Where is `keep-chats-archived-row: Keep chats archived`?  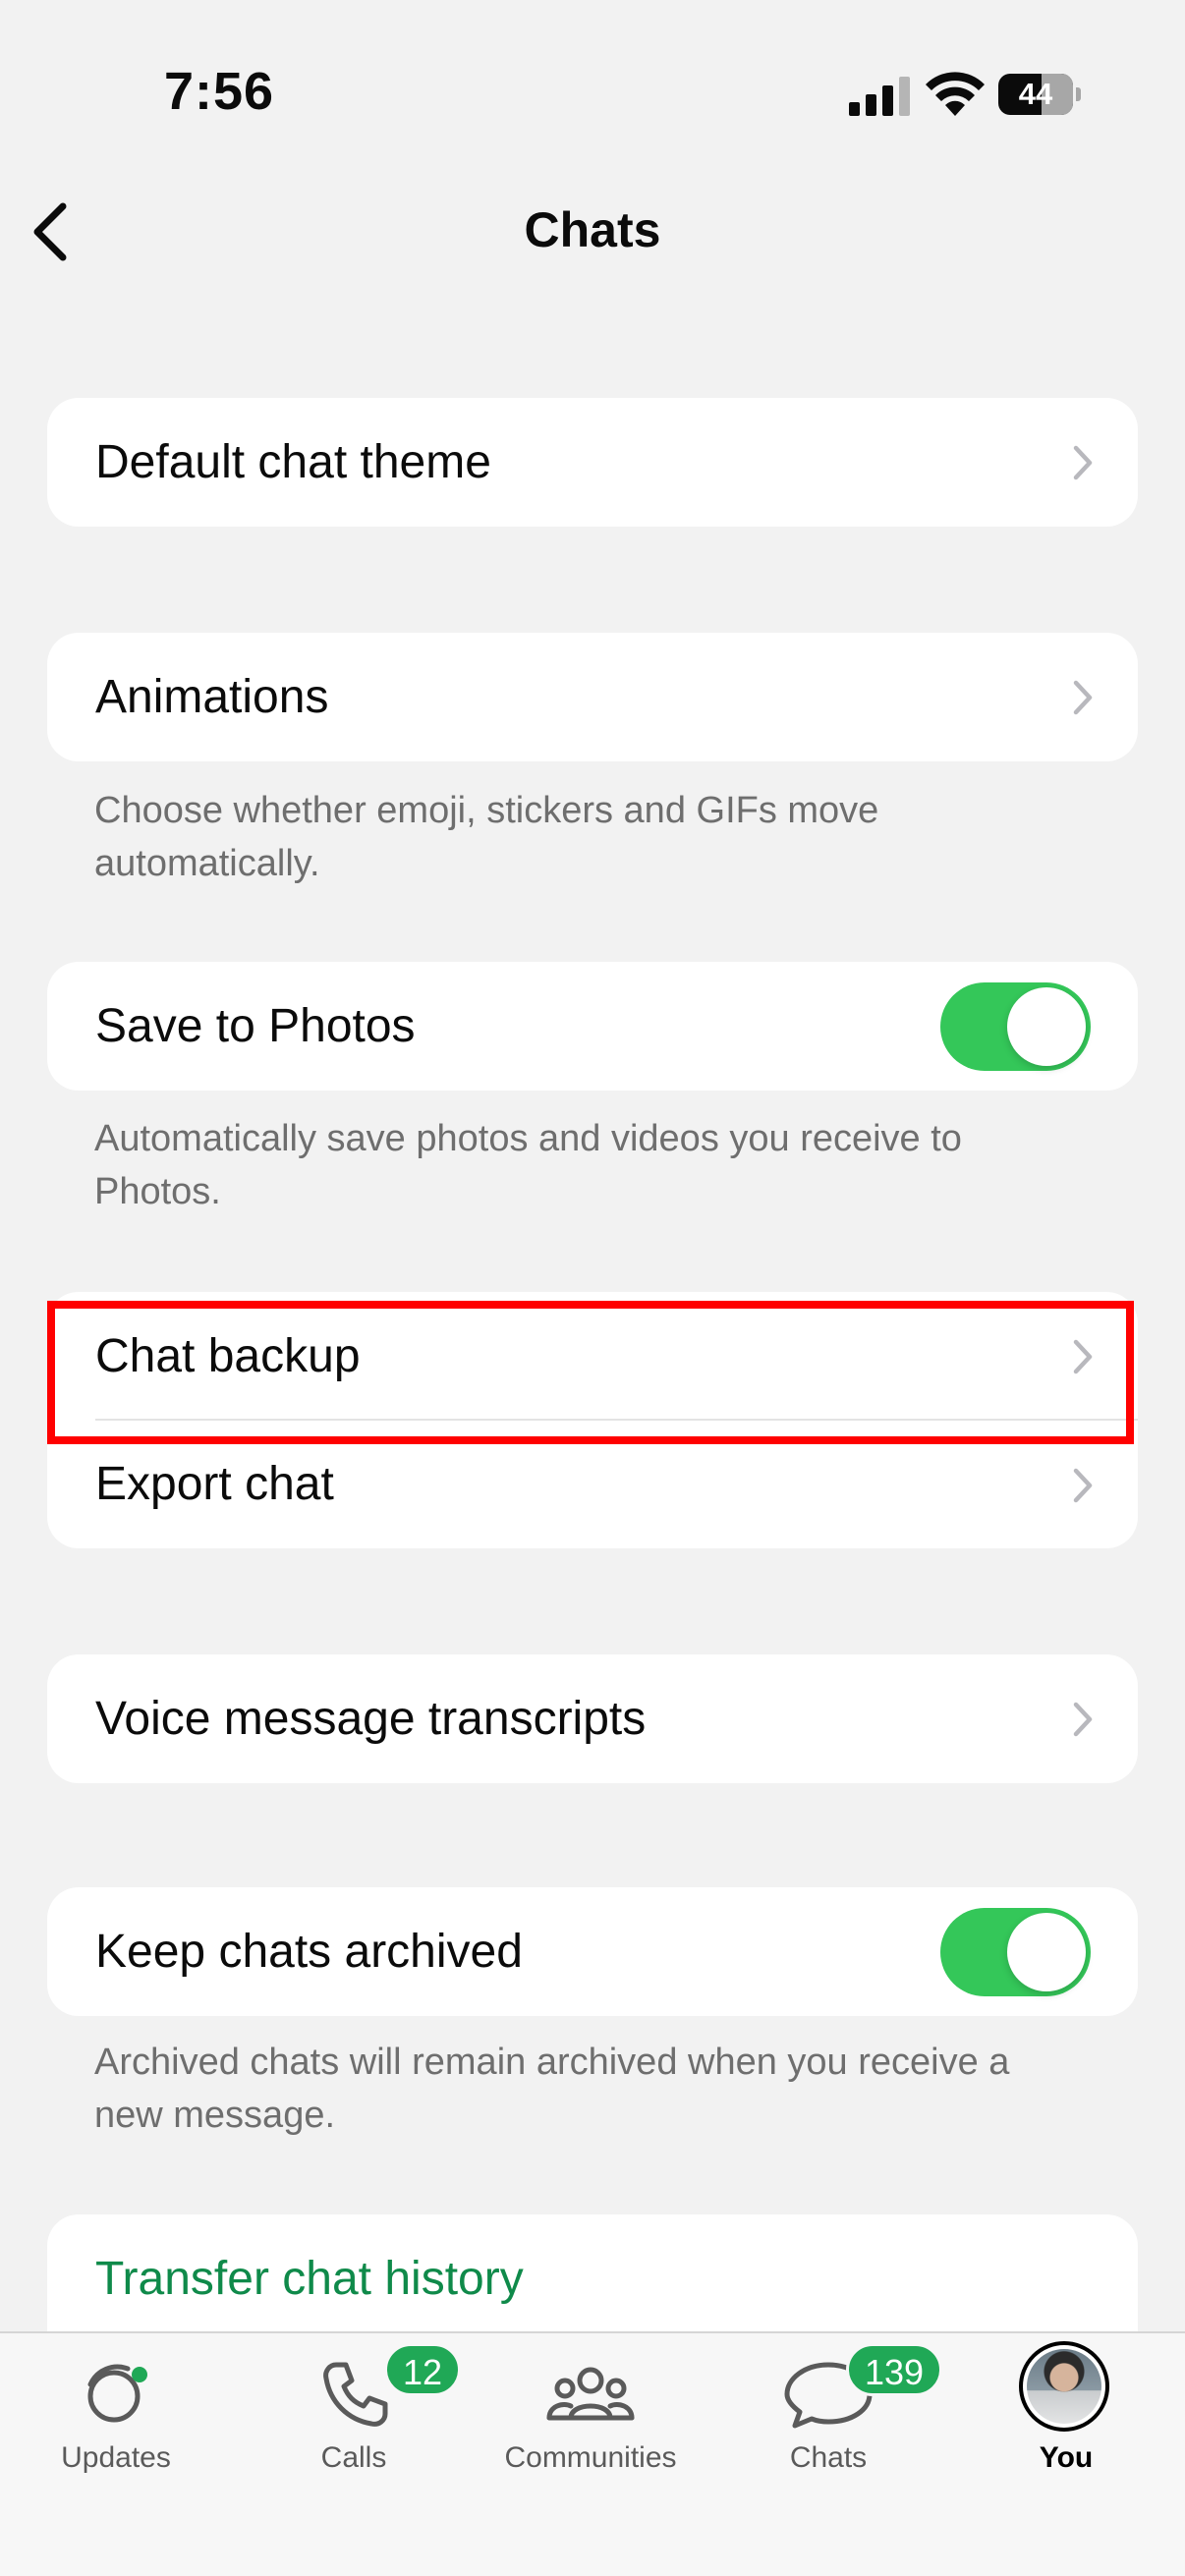 keep-chats-archived-row: Keep chats archived is located at coordinates (592, 1951).